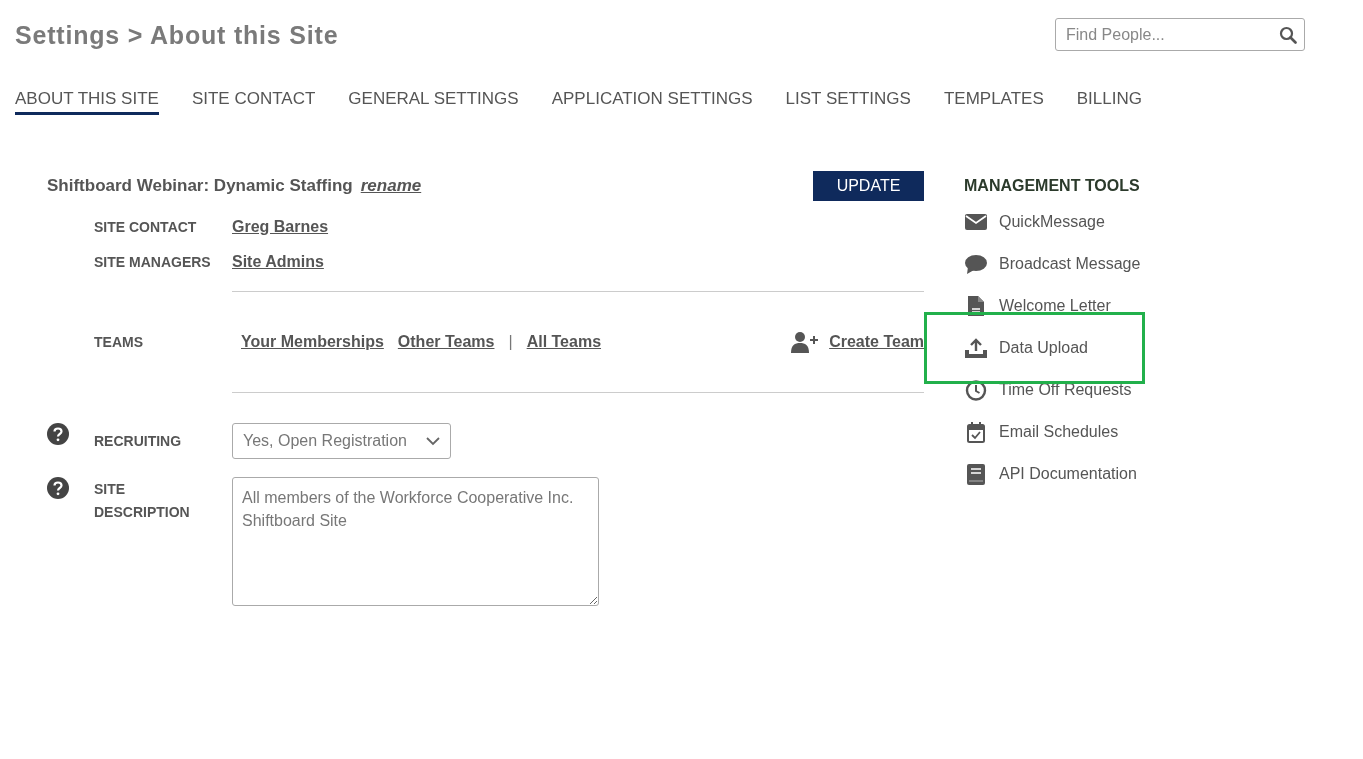 The width and height of the screenshot is (1363, 759). I want to click on field-label: SITE CONTACT, so click(146, 227).